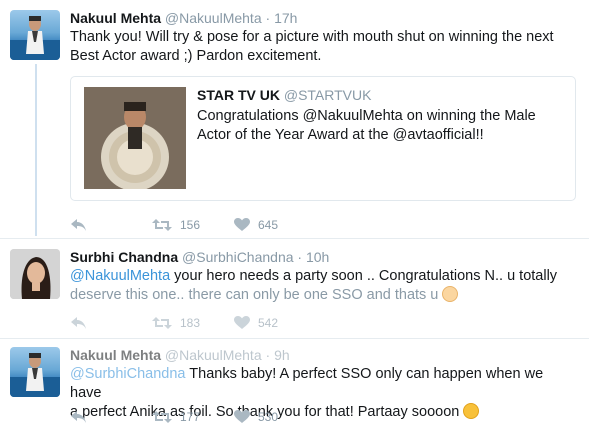  What do you see at coordinates (268, 323) in the screenshot?
I see `like-count: 542` at bounding box center [268, 323].